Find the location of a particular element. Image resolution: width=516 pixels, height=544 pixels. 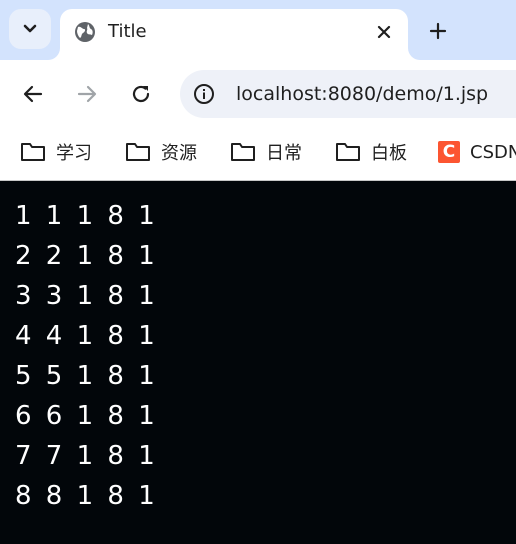

bookmarks-bar: 学习 资源 日常 白板 C CSDN is located at coordinates (258, 154).